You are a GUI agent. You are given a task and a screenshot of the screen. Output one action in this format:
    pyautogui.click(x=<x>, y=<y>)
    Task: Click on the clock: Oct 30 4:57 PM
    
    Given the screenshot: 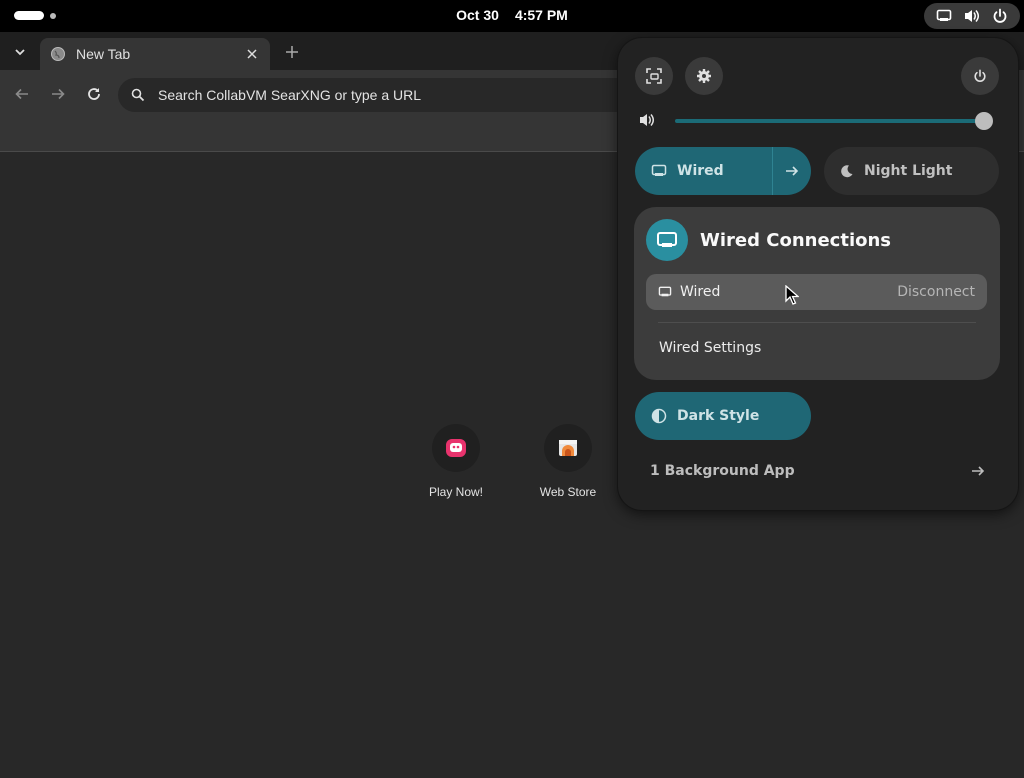 What is the action you would take?
    pyautogui.click(x=512, y=15)
    